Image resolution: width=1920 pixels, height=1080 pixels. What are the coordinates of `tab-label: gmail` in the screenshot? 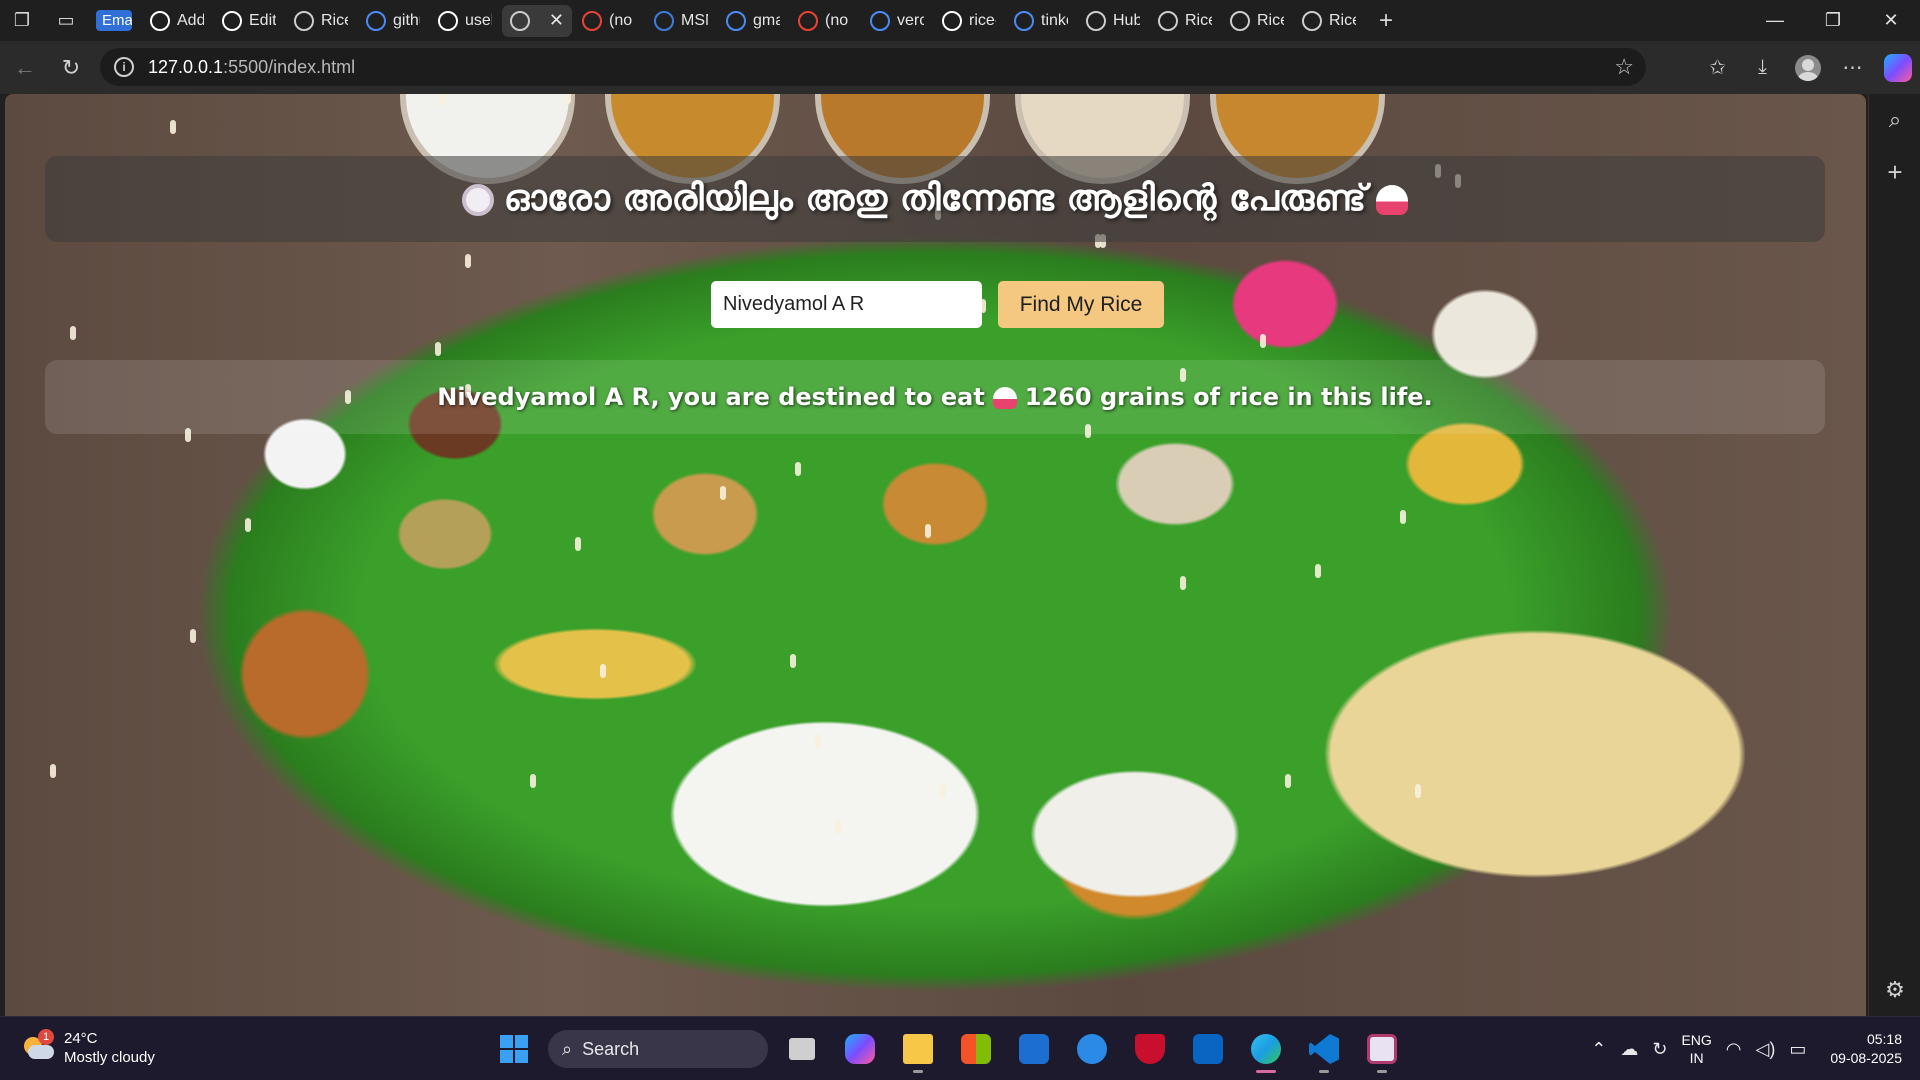 It's located at (766, 20).